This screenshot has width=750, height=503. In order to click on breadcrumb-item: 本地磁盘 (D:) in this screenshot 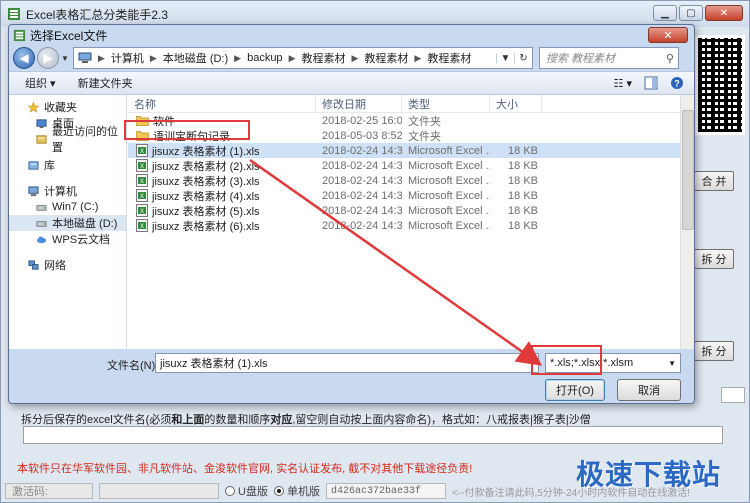, I will do `click(195, 58)`.